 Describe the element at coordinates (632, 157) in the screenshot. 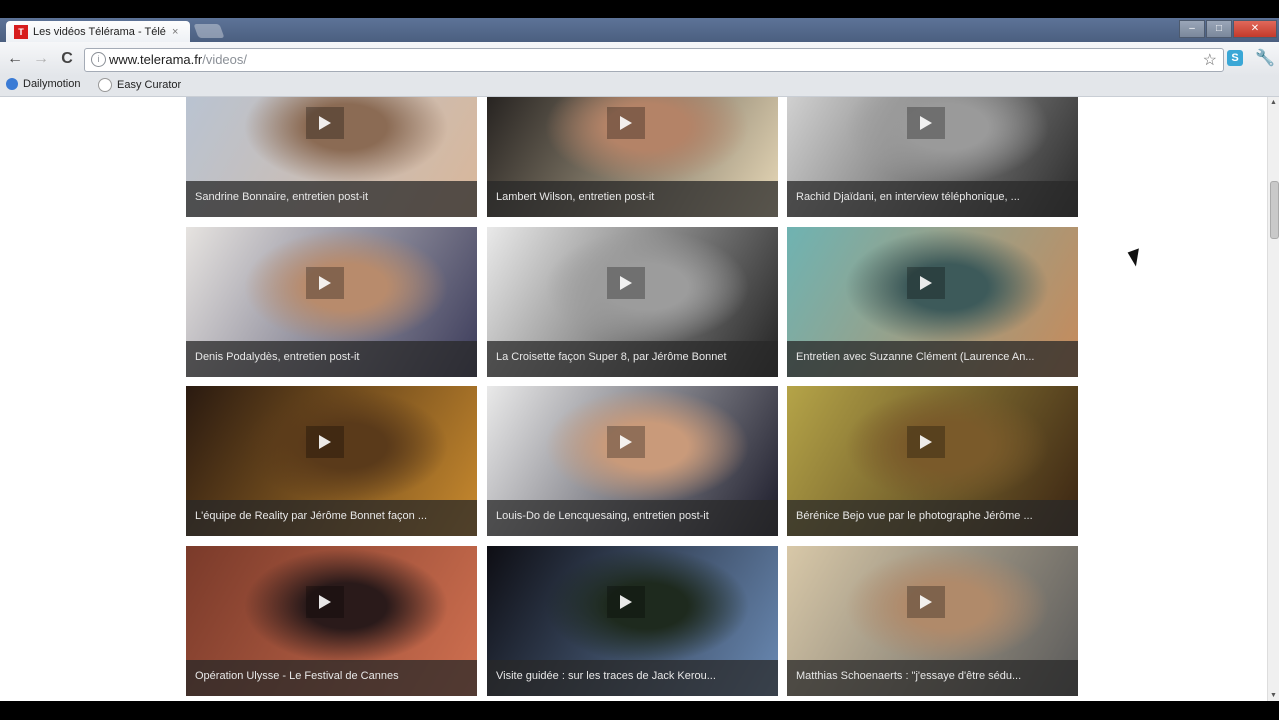

I see `video-card: Lambert Wilson, entretien post-it` at that location.